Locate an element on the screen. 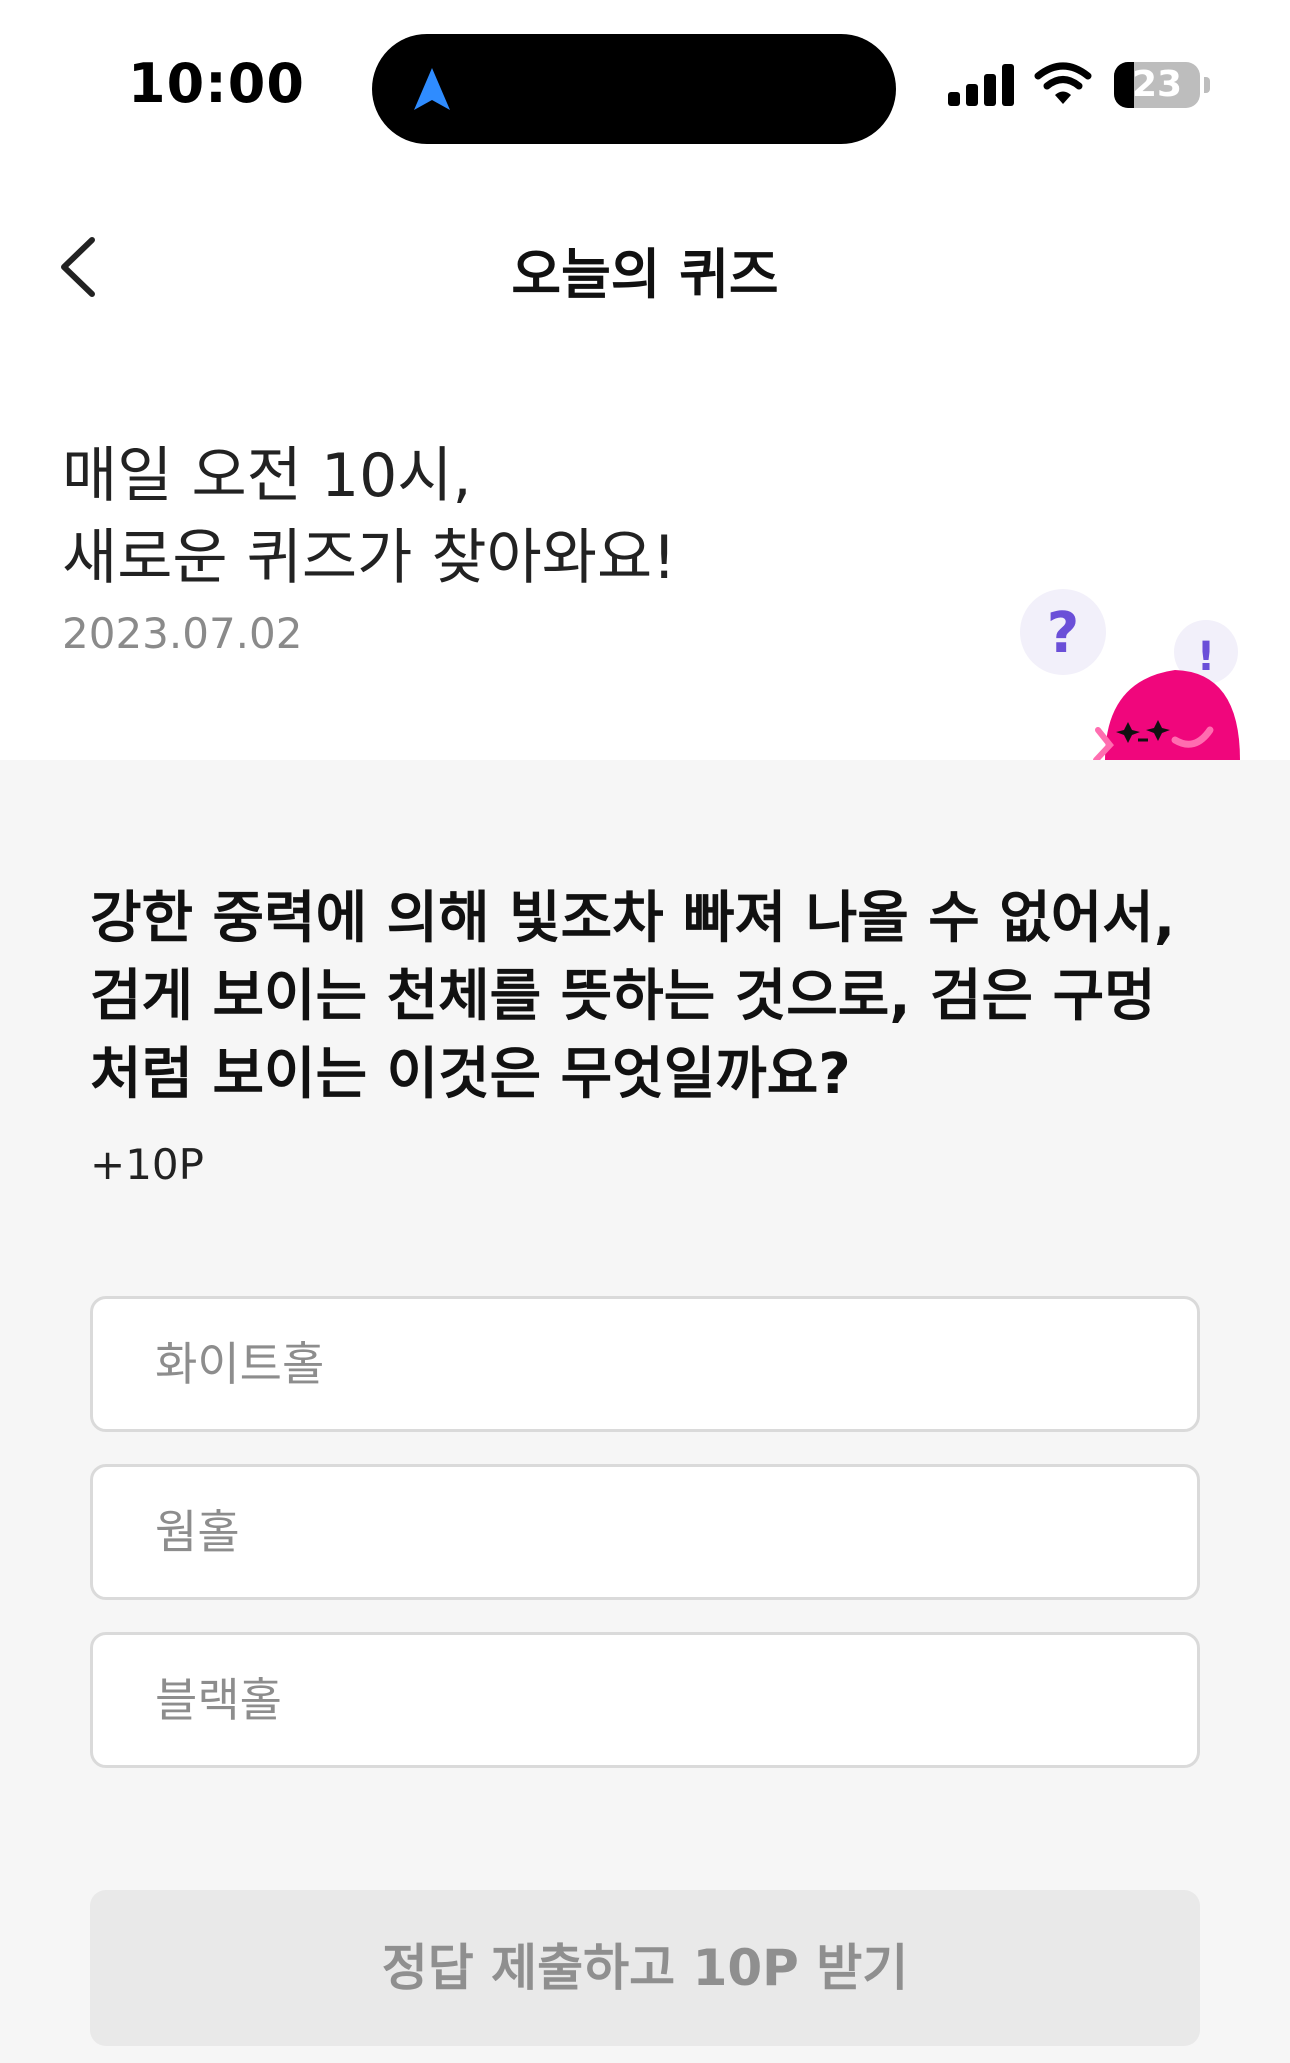 The width and height of the screenshot is (1290, 2063). page-title: 오늘의 퀴즈 is located at coordinates (645, 274).